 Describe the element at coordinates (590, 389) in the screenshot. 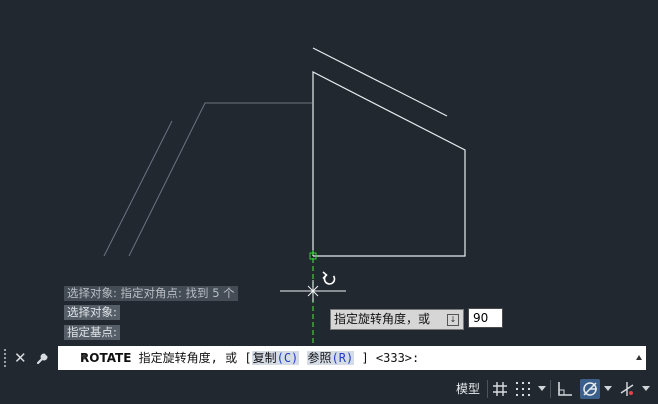

I see `polar-tracking-icon` at that location.